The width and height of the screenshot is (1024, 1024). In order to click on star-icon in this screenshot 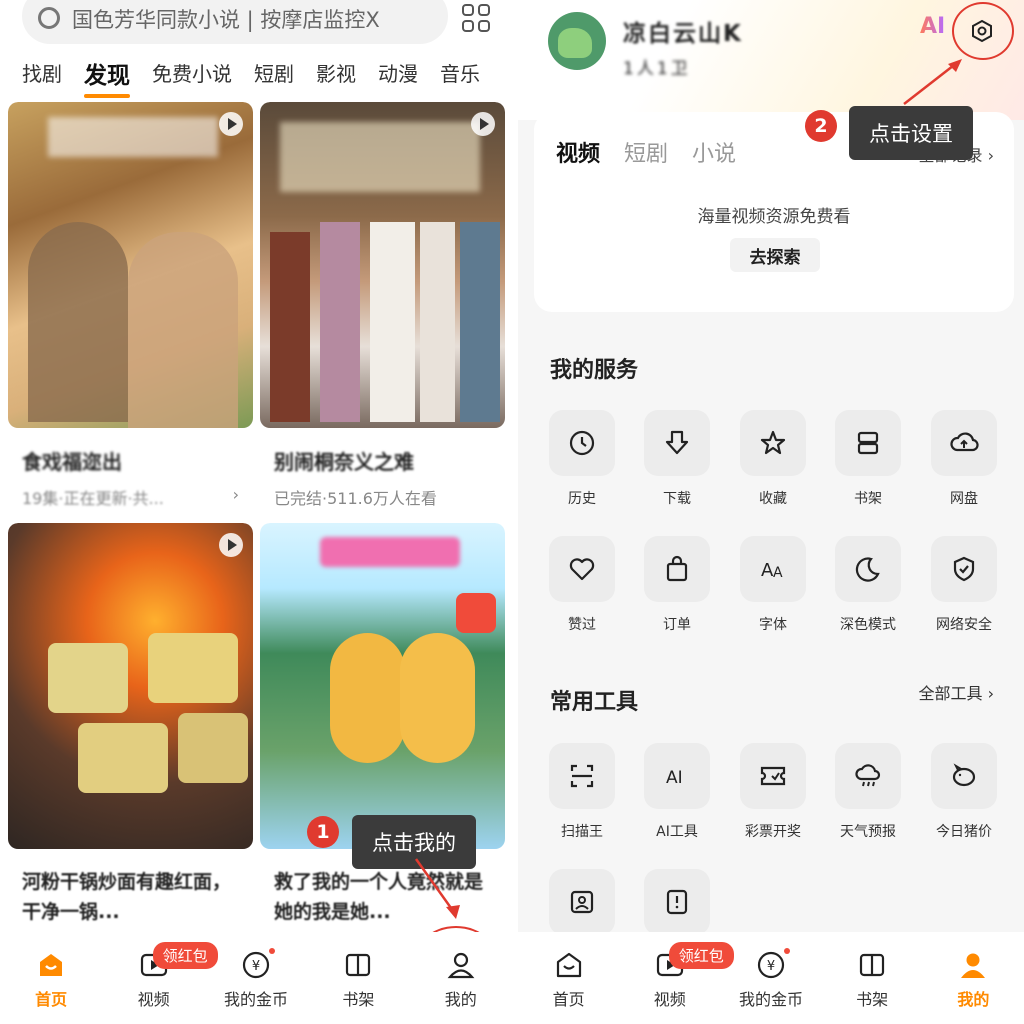, I will do `click(773, 442)`.